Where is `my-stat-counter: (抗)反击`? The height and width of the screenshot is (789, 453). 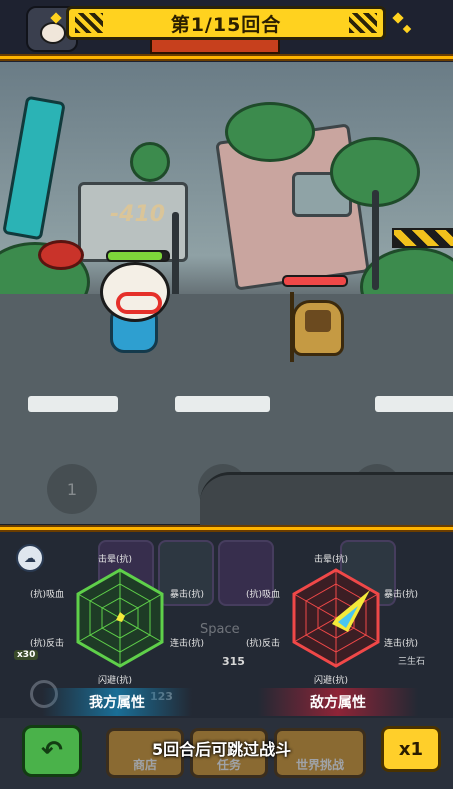 my-stat-counter: (抗)反击 is located at coordinates (47, 644).